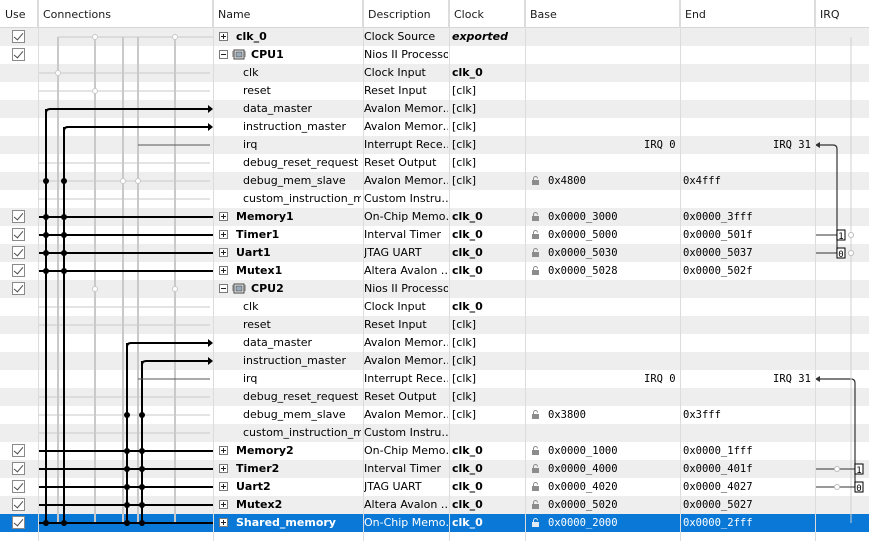  Describe the element at coordinates (298, 487) in the screenshot. I see `component-name: Uart2` at that location.